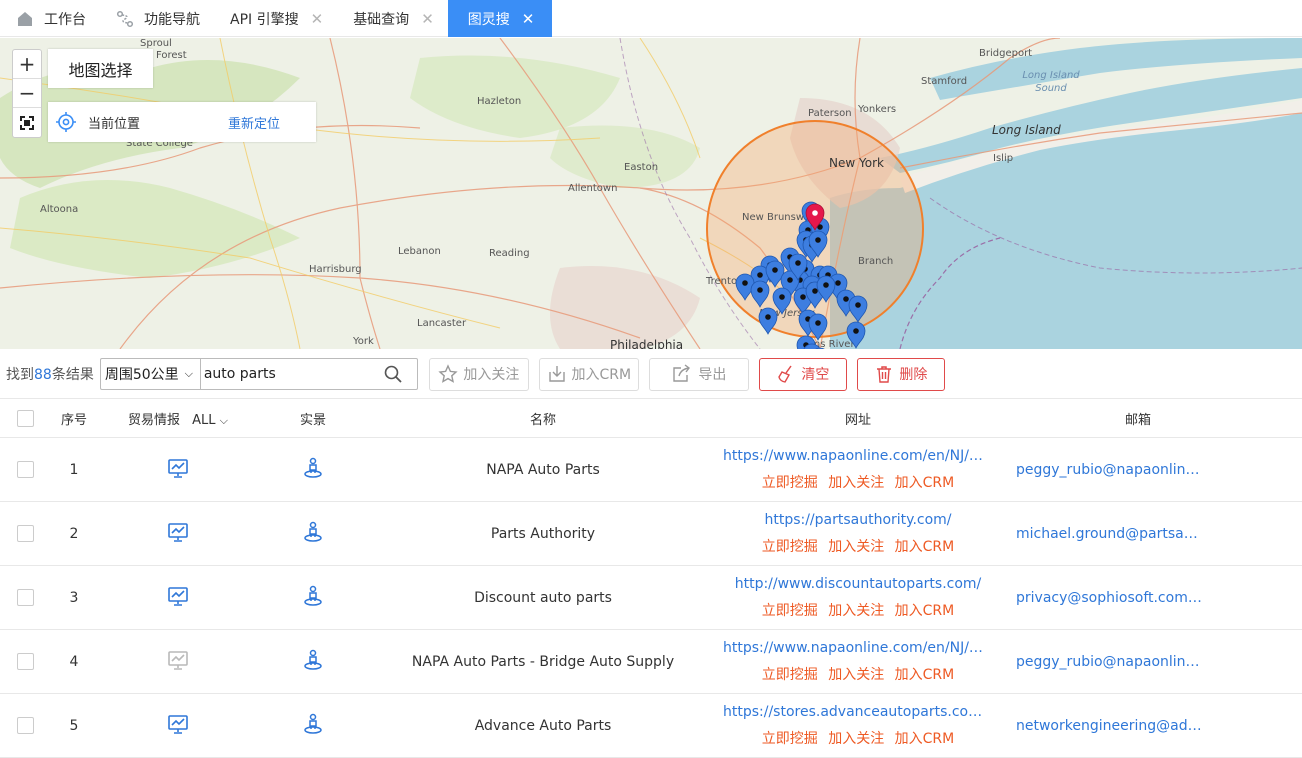  What do you see at coordinates (698, 374) in the screenshot?
I see `export-button: 导出` at bounding box center [698, 374].